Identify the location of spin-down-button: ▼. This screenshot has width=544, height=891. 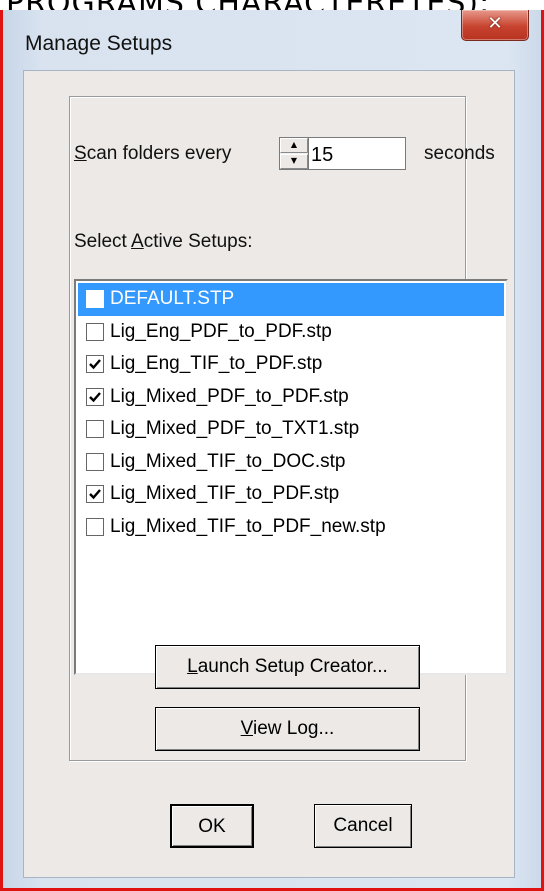
(294, 161).